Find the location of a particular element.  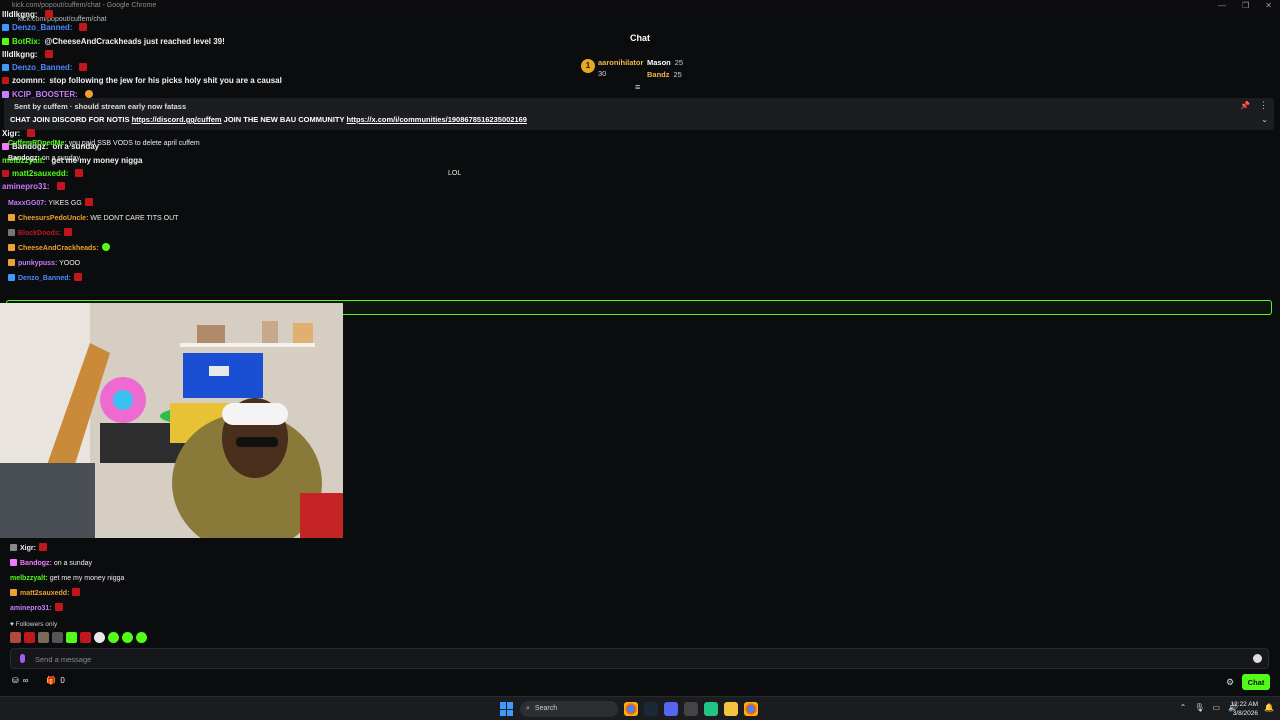

chat-message: llldlkgng: is located at coordinates (292, 14).